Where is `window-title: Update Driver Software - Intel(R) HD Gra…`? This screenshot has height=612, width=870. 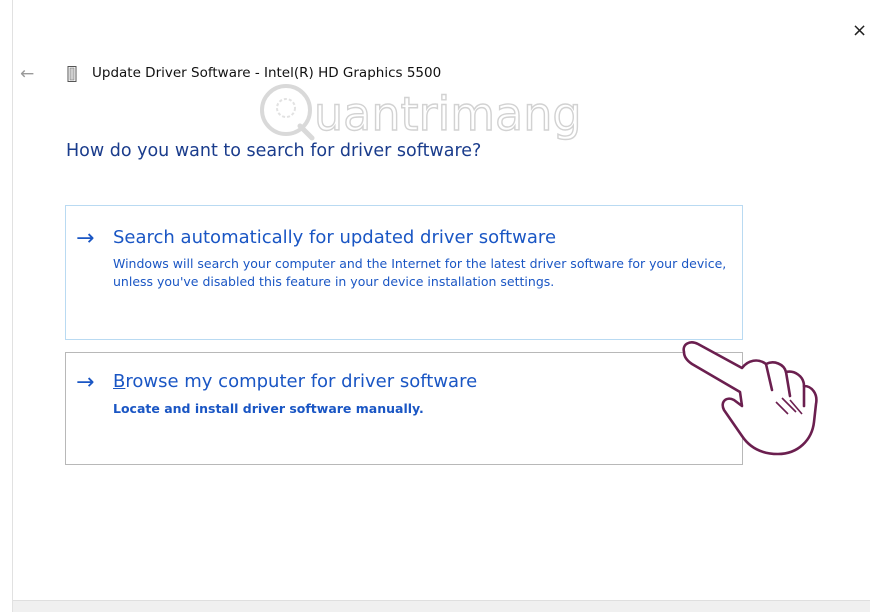 window-title: Update Driver Software - Intel(R) HD Gra… is located at coordinates (267, 73).